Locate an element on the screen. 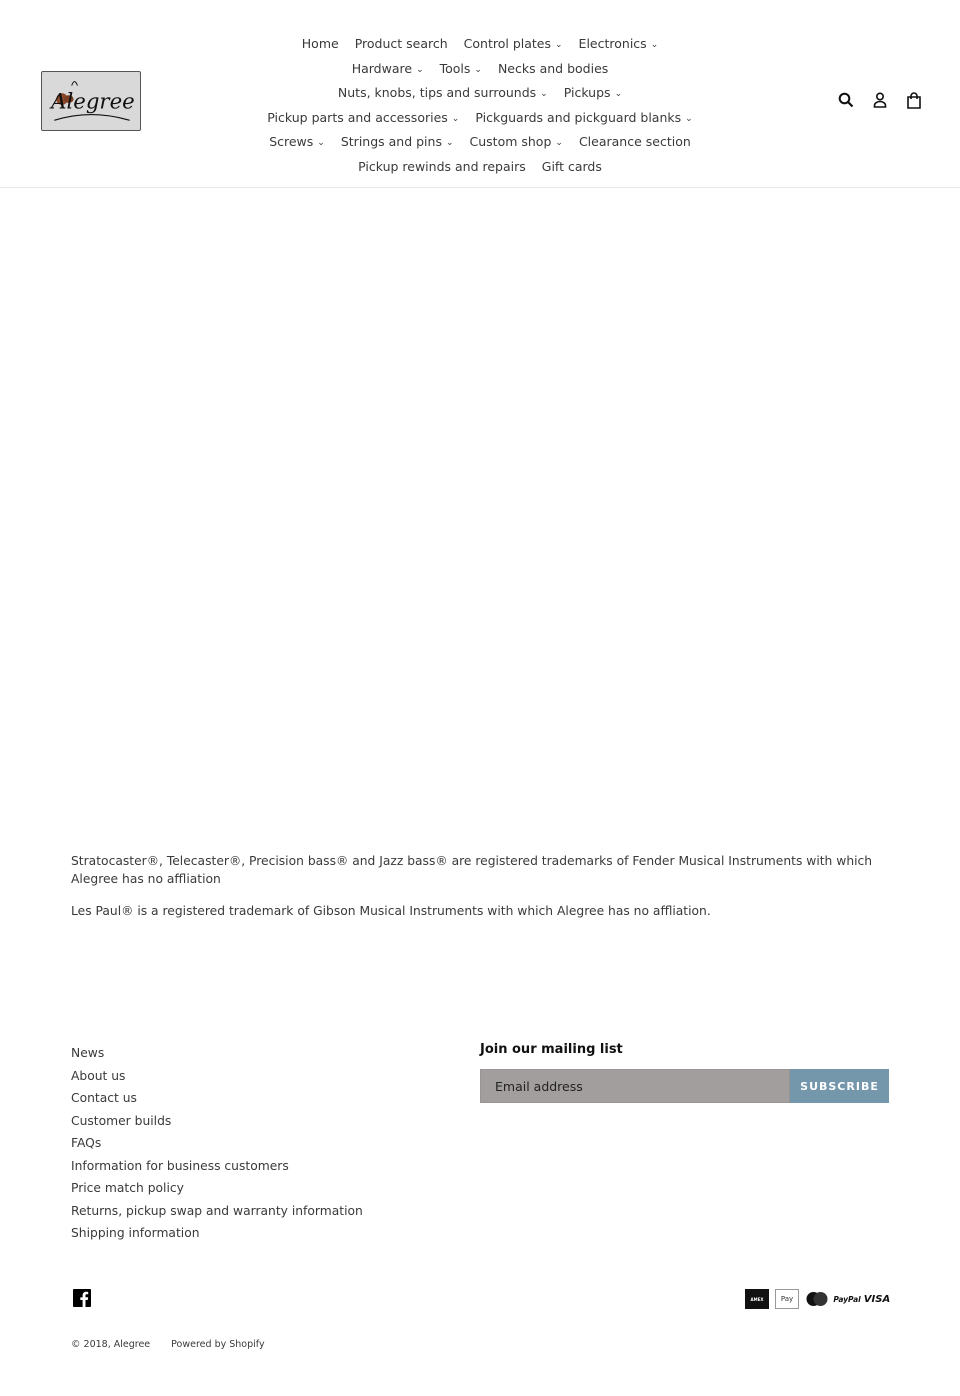 Image resolution: width=960 pixels, height=1396 pixels. nav-item-label: Nuts, knobs, tips and surrounds is located at coordinates (437, 92).